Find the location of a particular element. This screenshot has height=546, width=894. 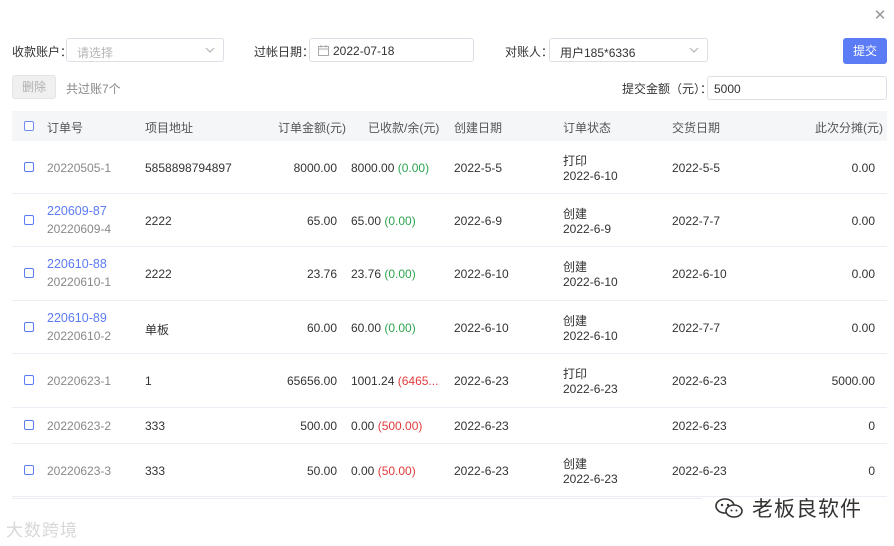

account-placeholder: 请选择 is located at coordinates (95, 53).